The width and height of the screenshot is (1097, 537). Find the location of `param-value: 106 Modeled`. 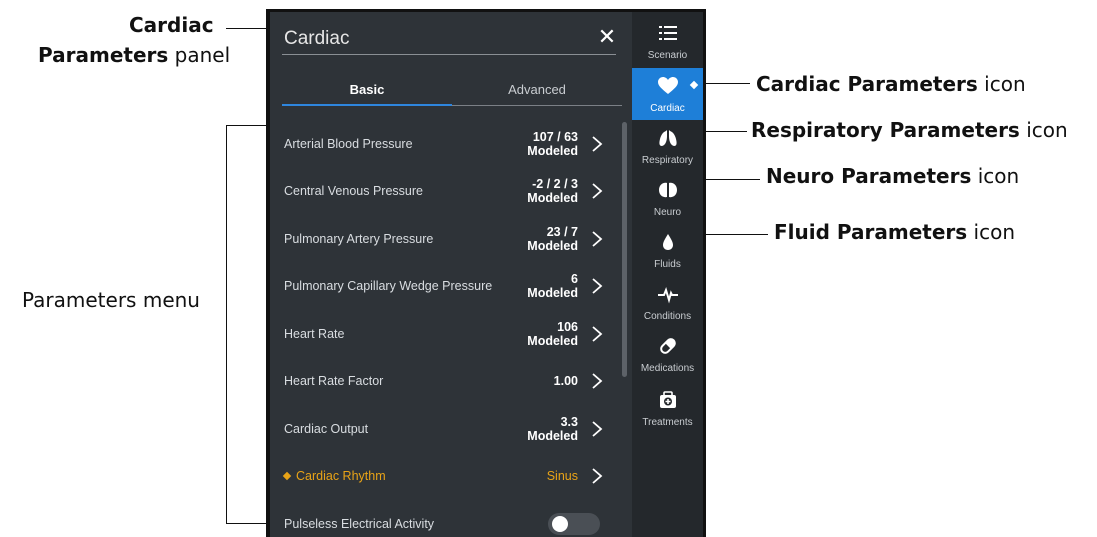

param-value: 106 Modeled is located at coordinates (552, 334).